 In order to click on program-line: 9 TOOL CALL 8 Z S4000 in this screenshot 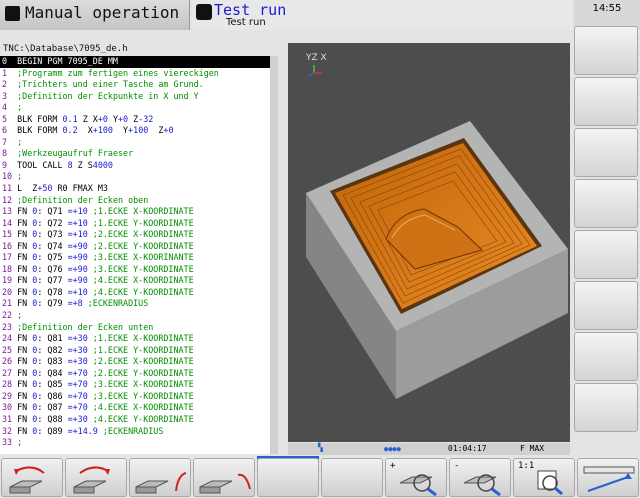, I will do `click(135, 166)`.